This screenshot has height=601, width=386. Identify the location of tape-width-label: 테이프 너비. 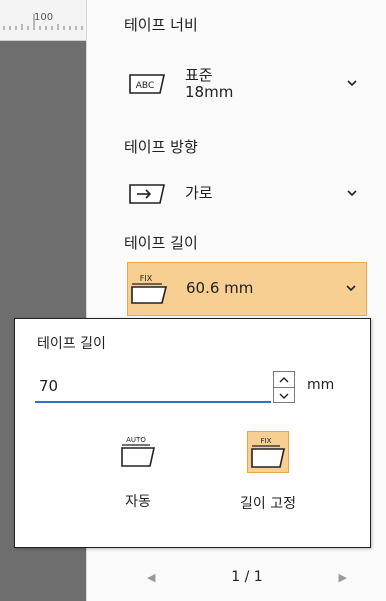
(161, 25).